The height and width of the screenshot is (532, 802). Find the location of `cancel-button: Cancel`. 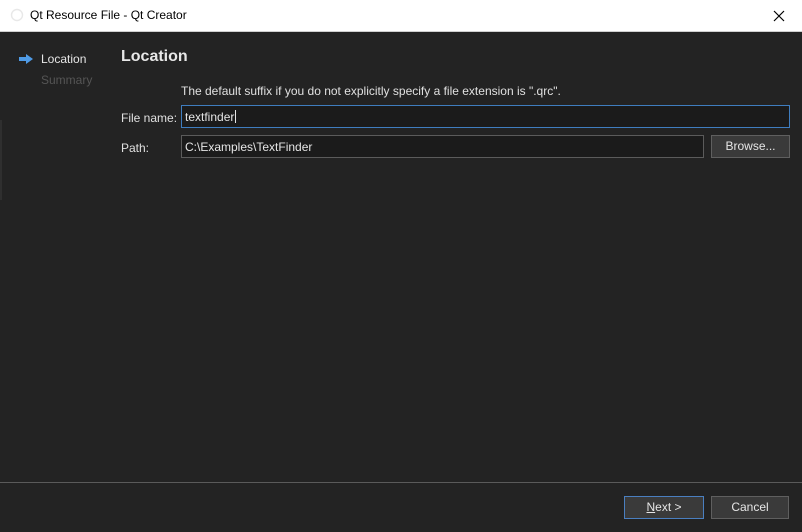

cancel-button: Cancel is located at coordinates (750, 507).